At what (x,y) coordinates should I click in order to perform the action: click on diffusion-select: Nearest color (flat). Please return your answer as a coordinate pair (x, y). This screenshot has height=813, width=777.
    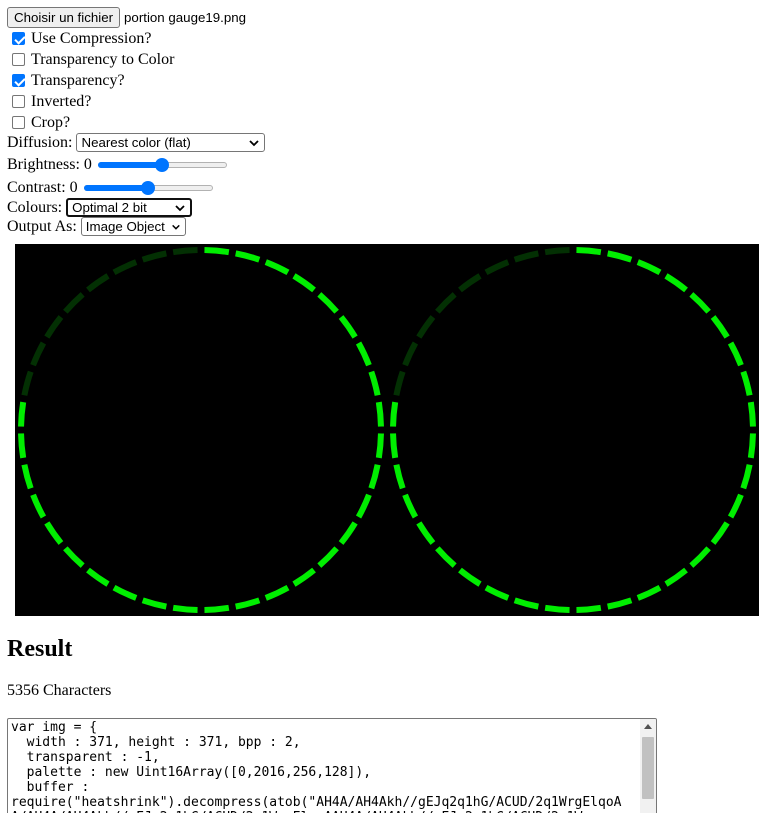
    Looking at the image, I should click on (171, 142).